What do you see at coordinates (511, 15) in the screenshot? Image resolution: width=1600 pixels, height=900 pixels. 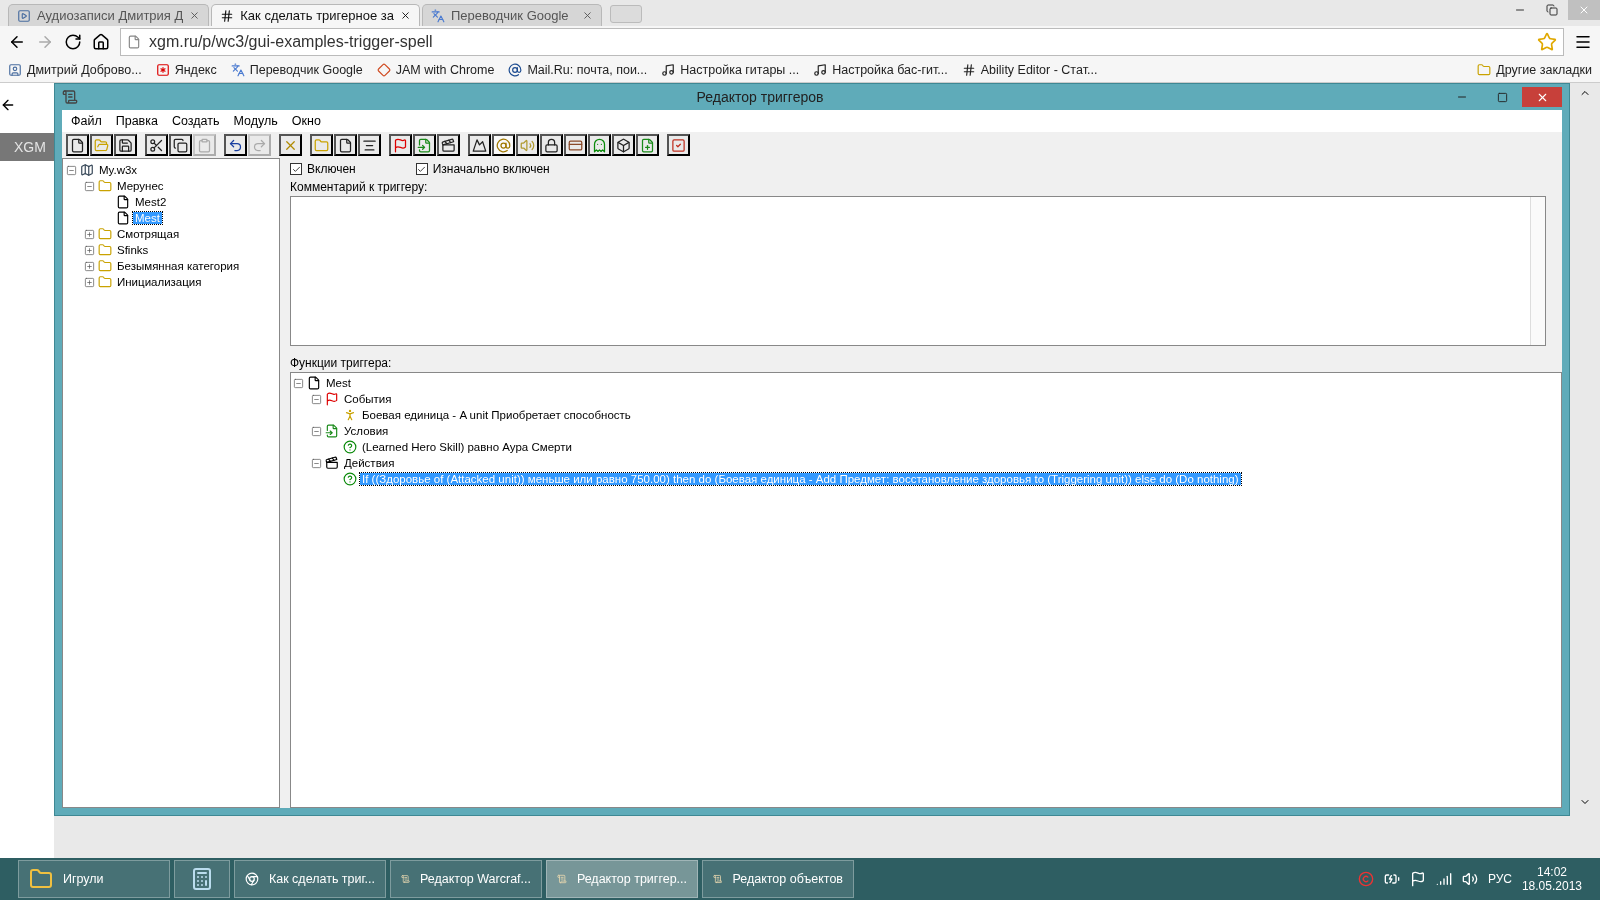 I see `browser-tab: Переводчик Google` at bounding box center [511, 15].